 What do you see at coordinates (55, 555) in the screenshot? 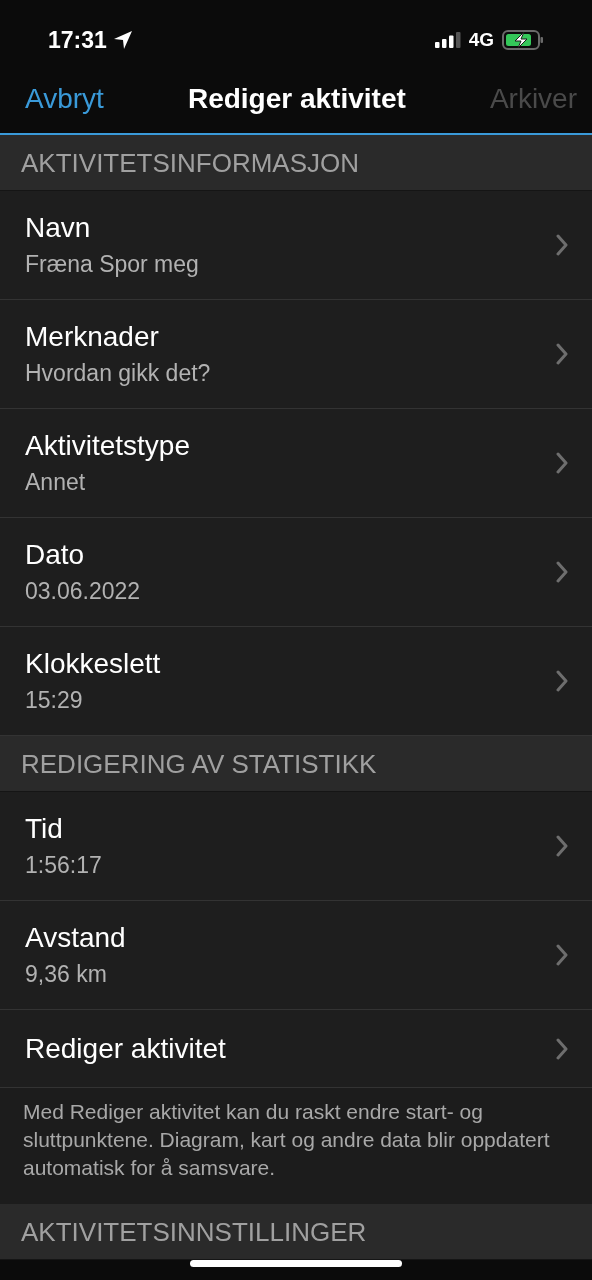
I see `row-title: Dato` at bounding box center [55, 555].